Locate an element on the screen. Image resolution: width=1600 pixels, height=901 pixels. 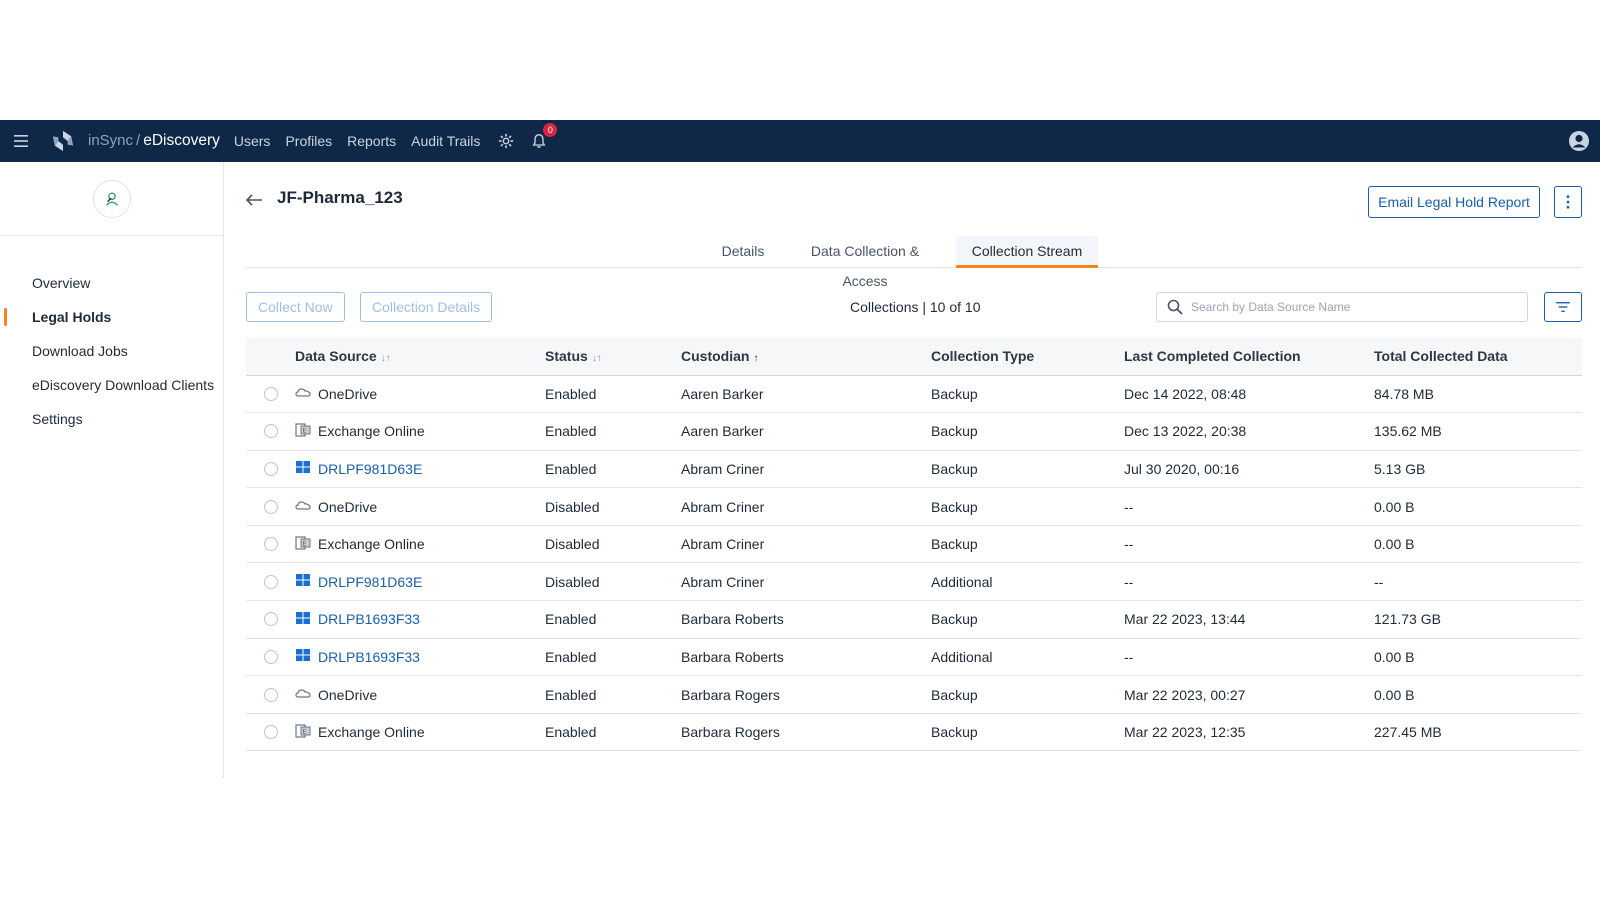
sort-ascending-icon: ↑ is located at coordinates (755, 358).